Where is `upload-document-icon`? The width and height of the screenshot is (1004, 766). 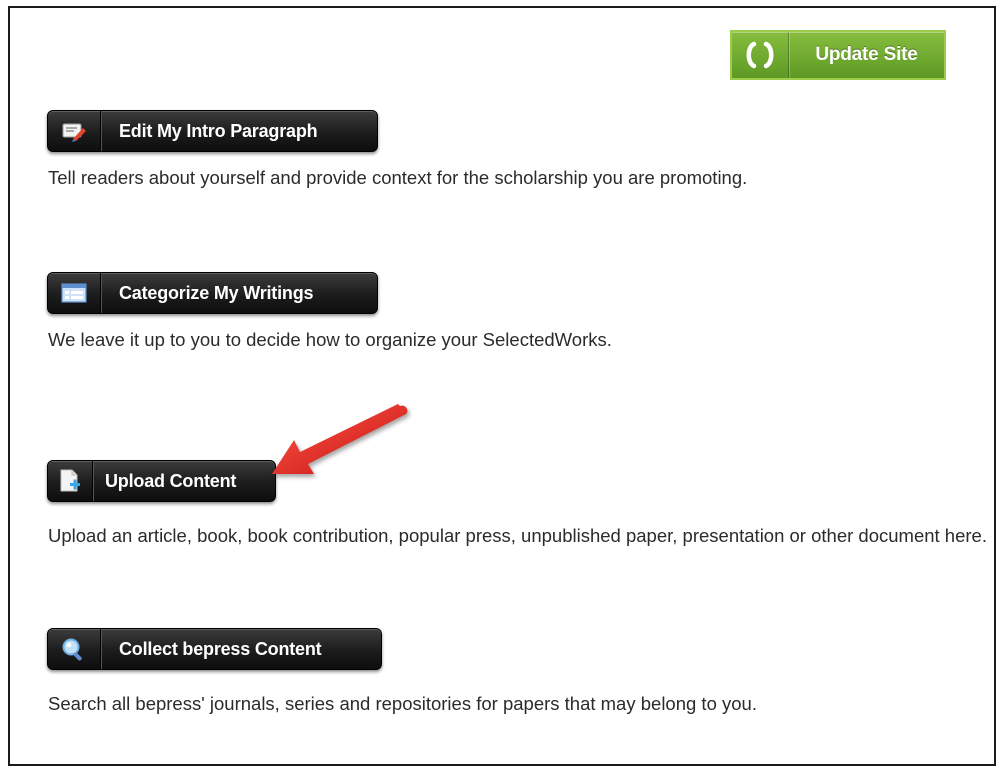
upload-document-icon is located at coordinates (70, 481).